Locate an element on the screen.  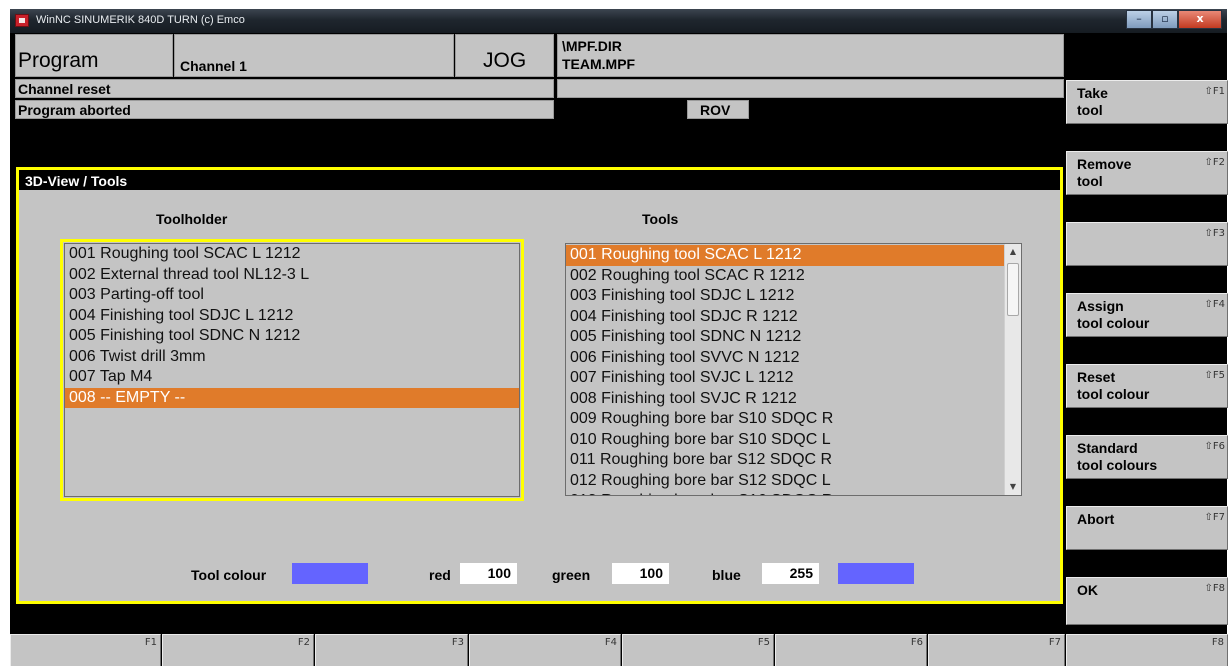
red-label: red is located at coordinates (440, 575).